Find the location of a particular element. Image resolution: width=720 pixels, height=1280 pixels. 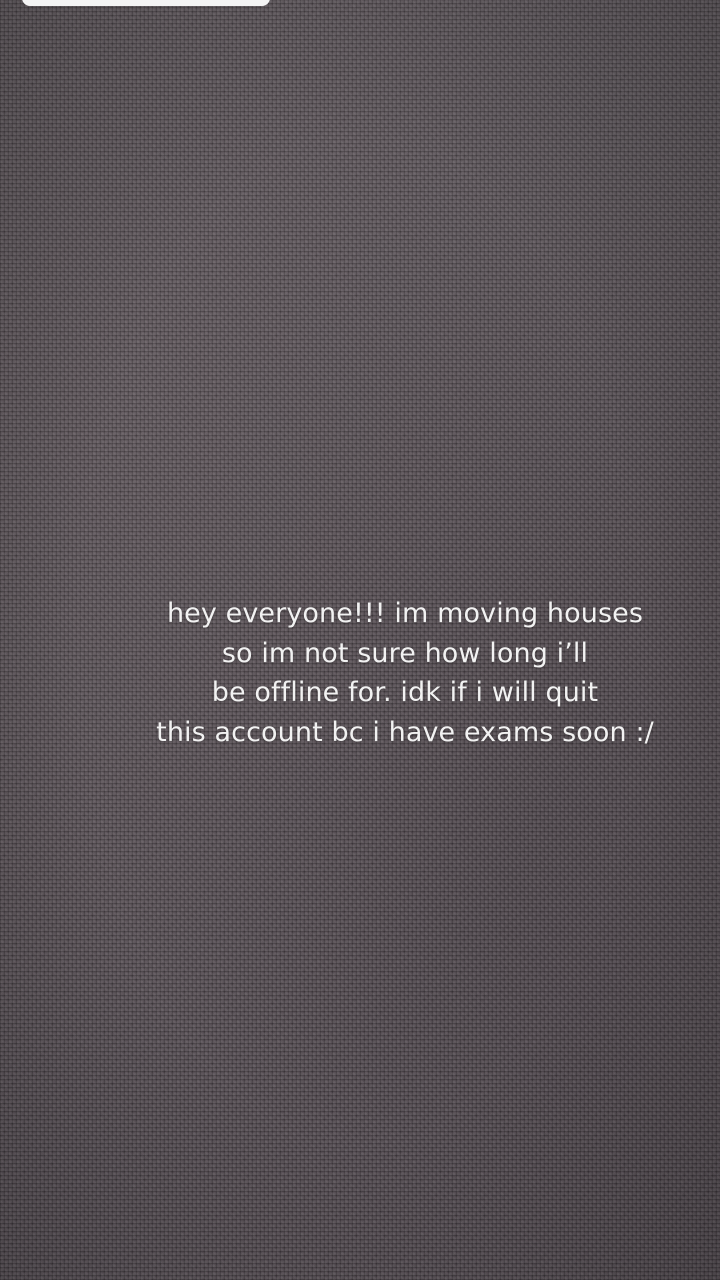

caption-line-1: hey everyone!!! im moving houses is located at coordinates (405, 613).